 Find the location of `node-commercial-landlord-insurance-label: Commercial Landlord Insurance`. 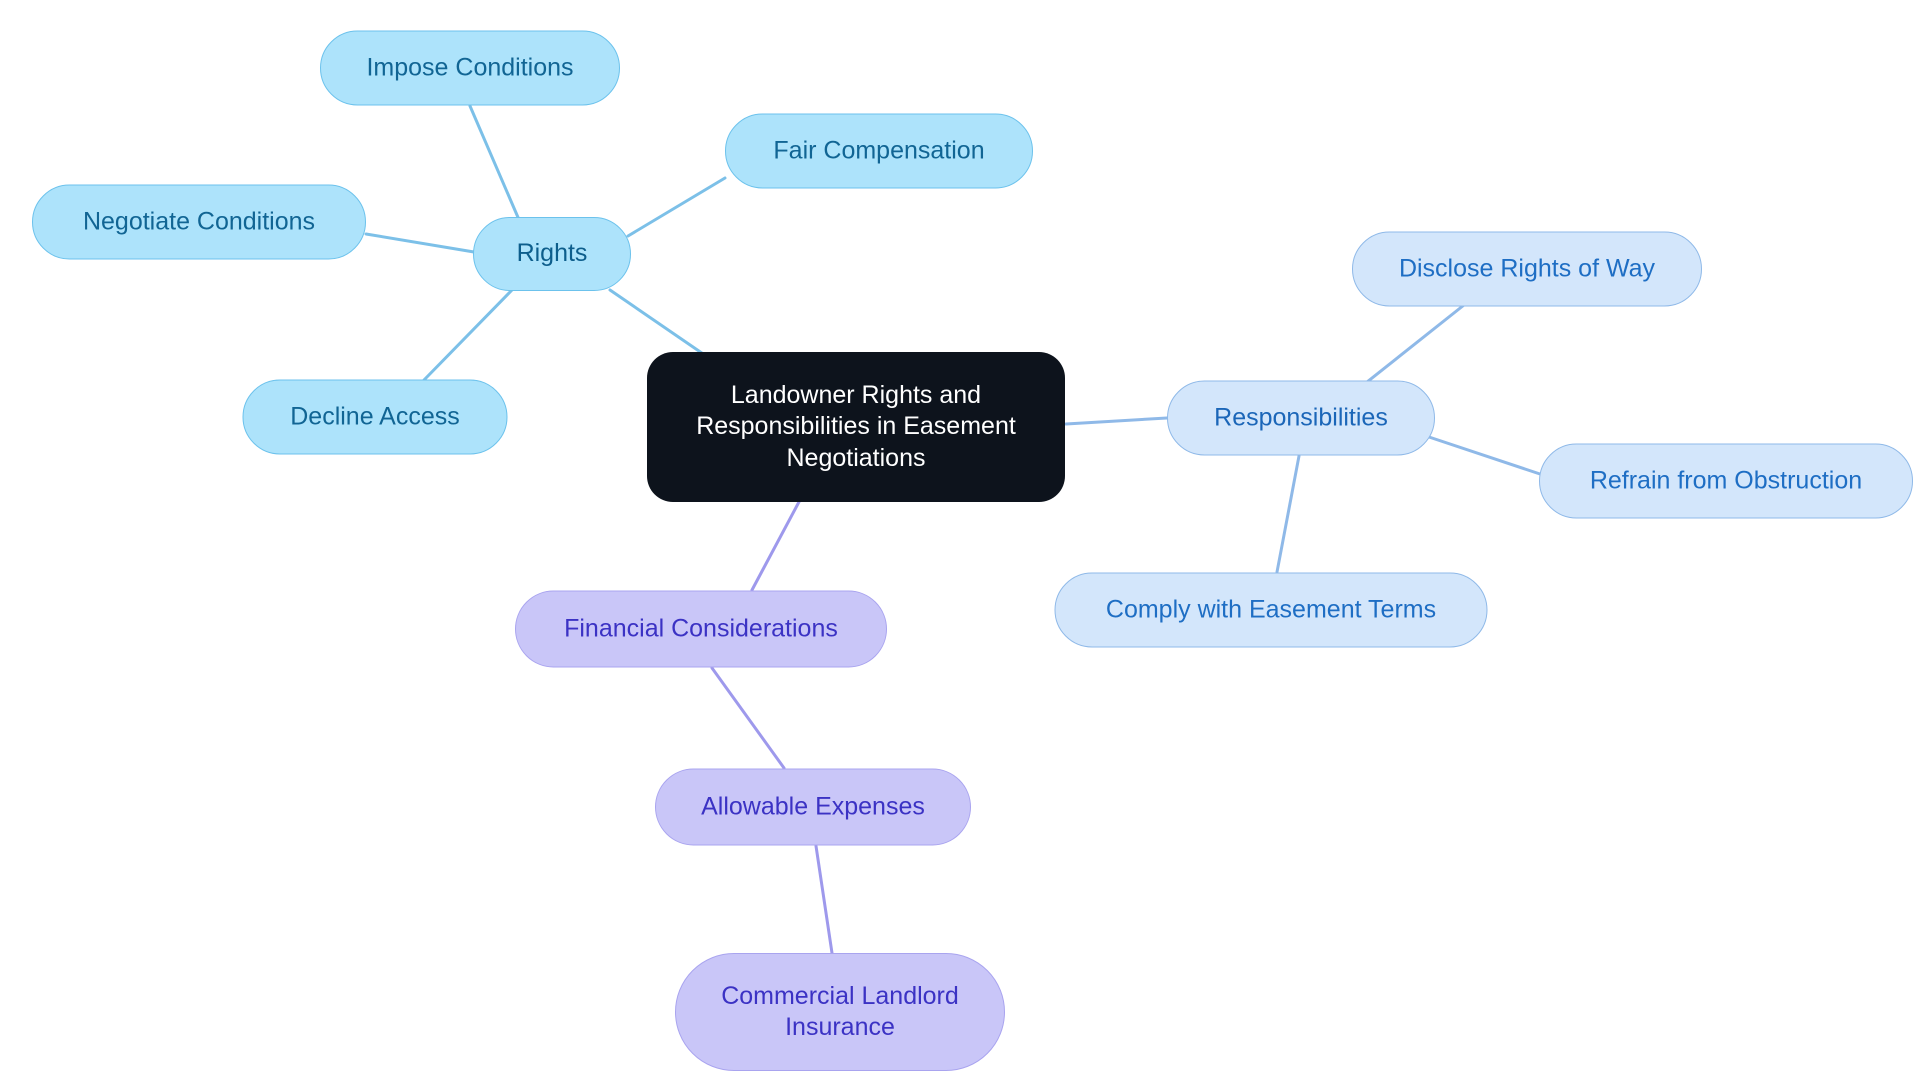

node-commercial-landlord-insurance-label: Commercial Landlord Insurance is located at coordinates (840, 1011).